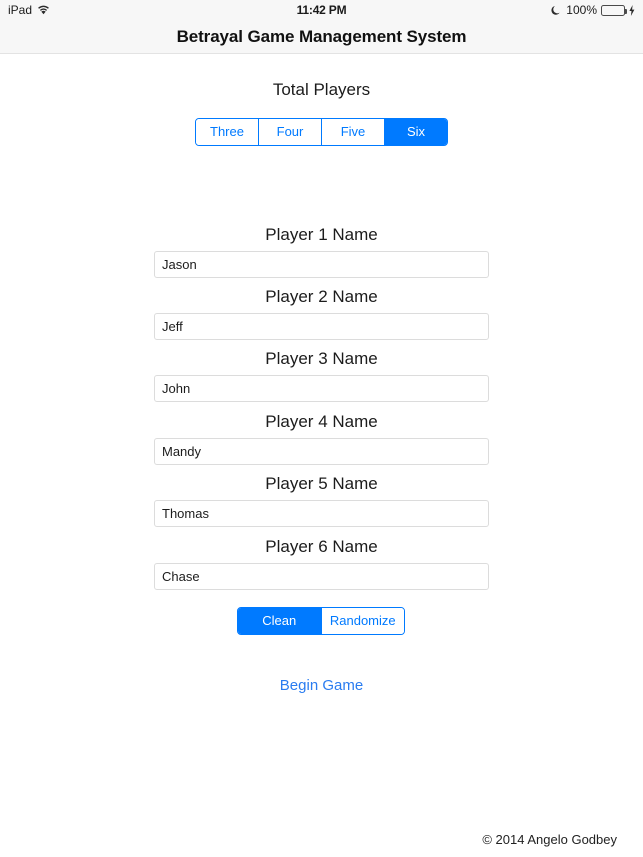 This screenshot has width=643, height=857. I want to click on clean-button: Clean, so click(280, 621).